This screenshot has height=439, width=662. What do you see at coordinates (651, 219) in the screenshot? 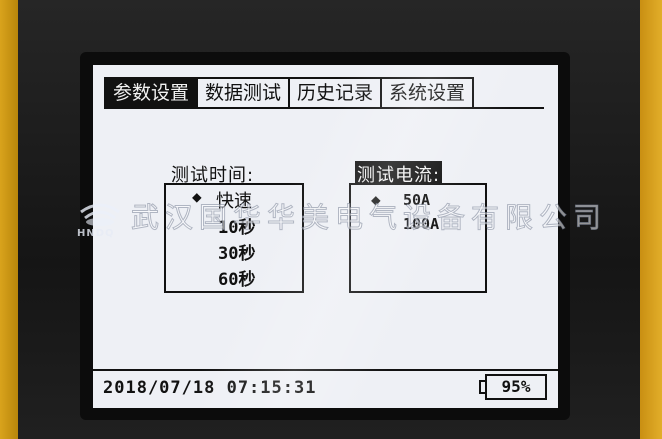
I see `device-housing-right` at bounding box center [651, 219].